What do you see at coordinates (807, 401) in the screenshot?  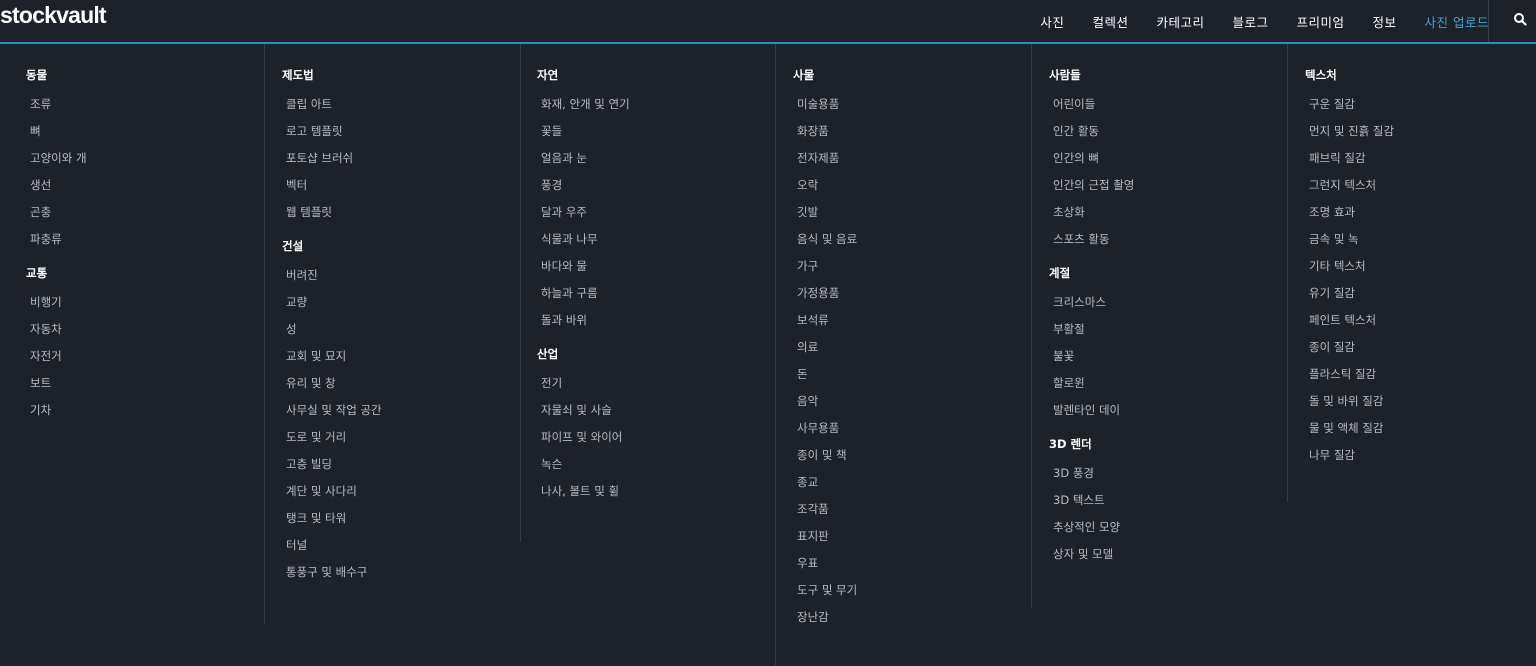 I see `category-link: 음악` at bounding box center [807, 401].